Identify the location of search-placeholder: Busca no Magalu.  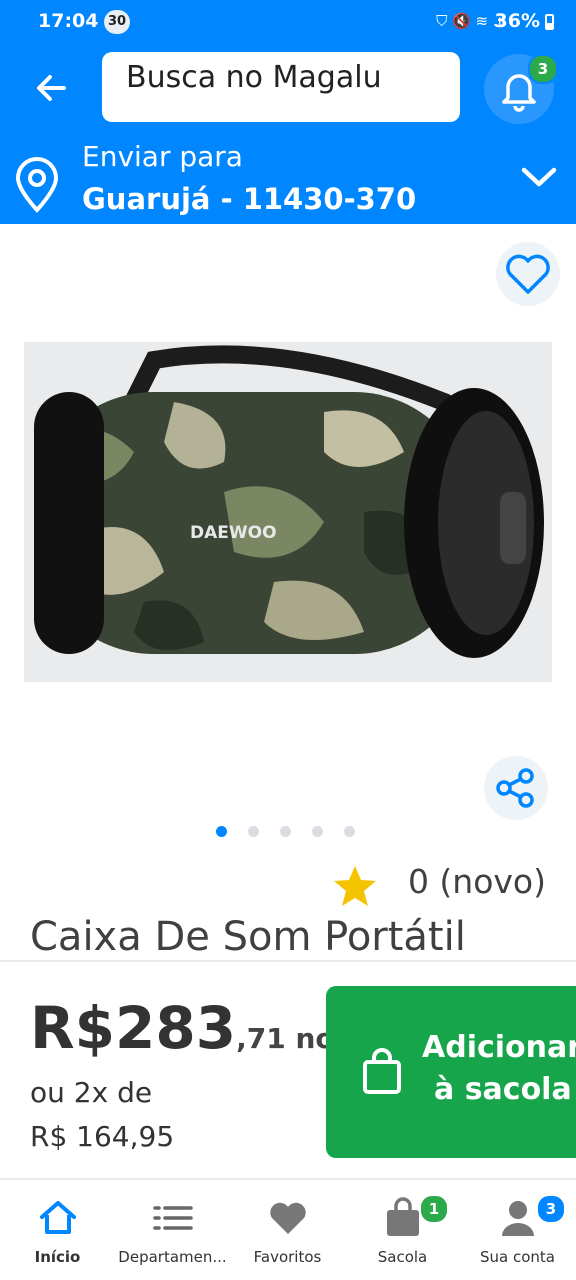
(254, 77).